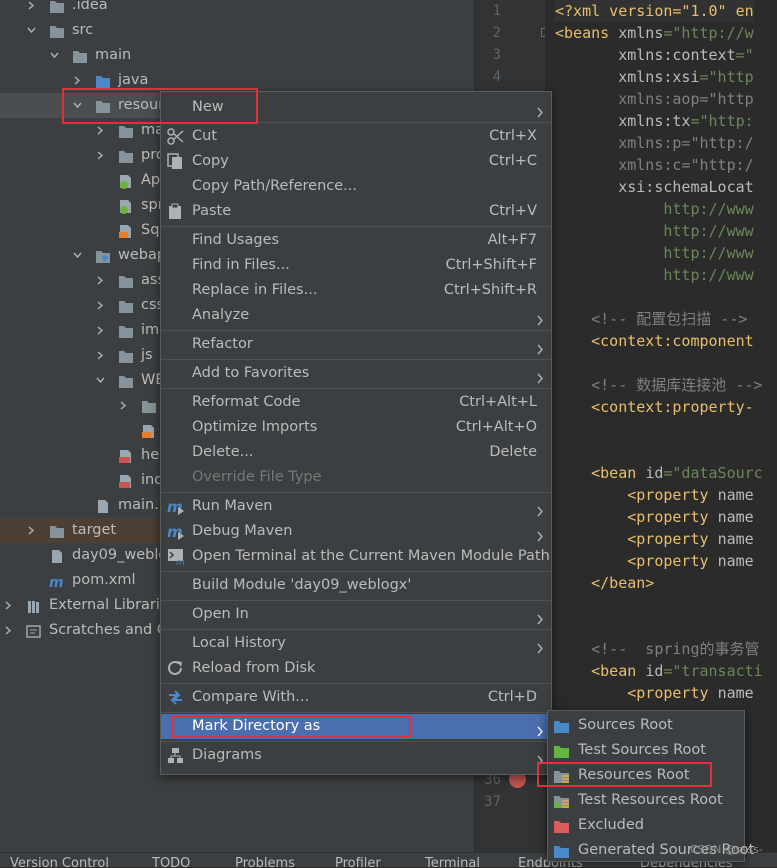 Image resolution: width=777 pixels, height=868 pixels. What do you see at coordinates (291, 727) in the screenshot?
I see `annotation-box-mark-directory` at bounding box center [291, 727].